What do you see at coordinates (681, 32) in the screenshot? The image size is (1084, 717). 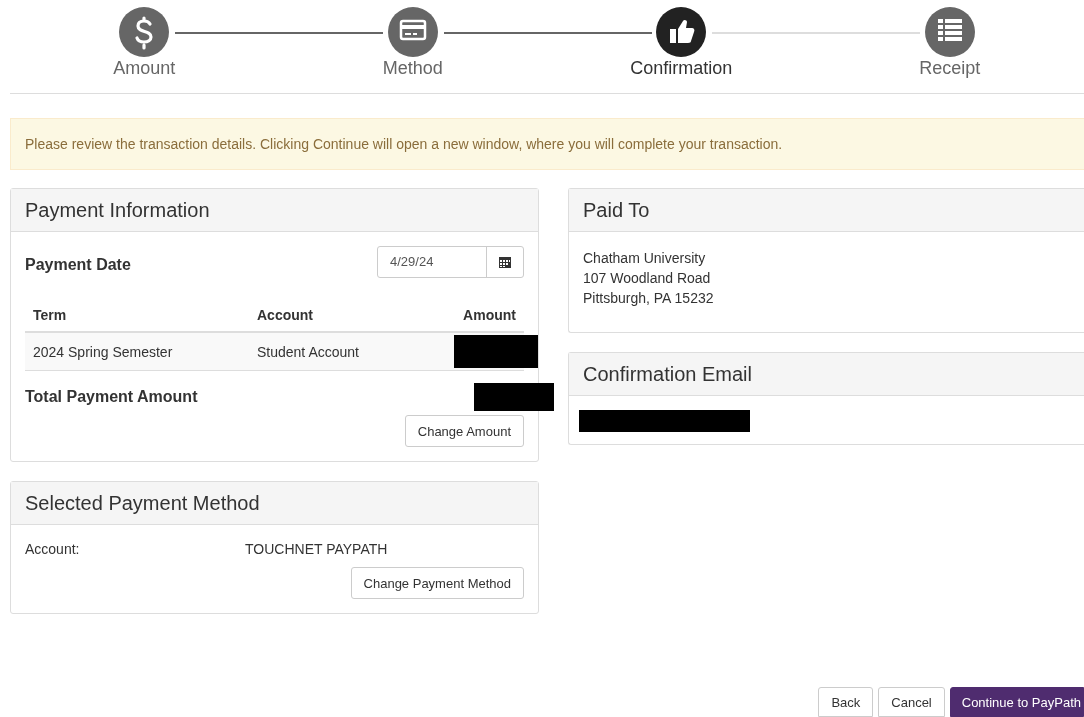 I see `step-circle` at bounding box center [681, 32].